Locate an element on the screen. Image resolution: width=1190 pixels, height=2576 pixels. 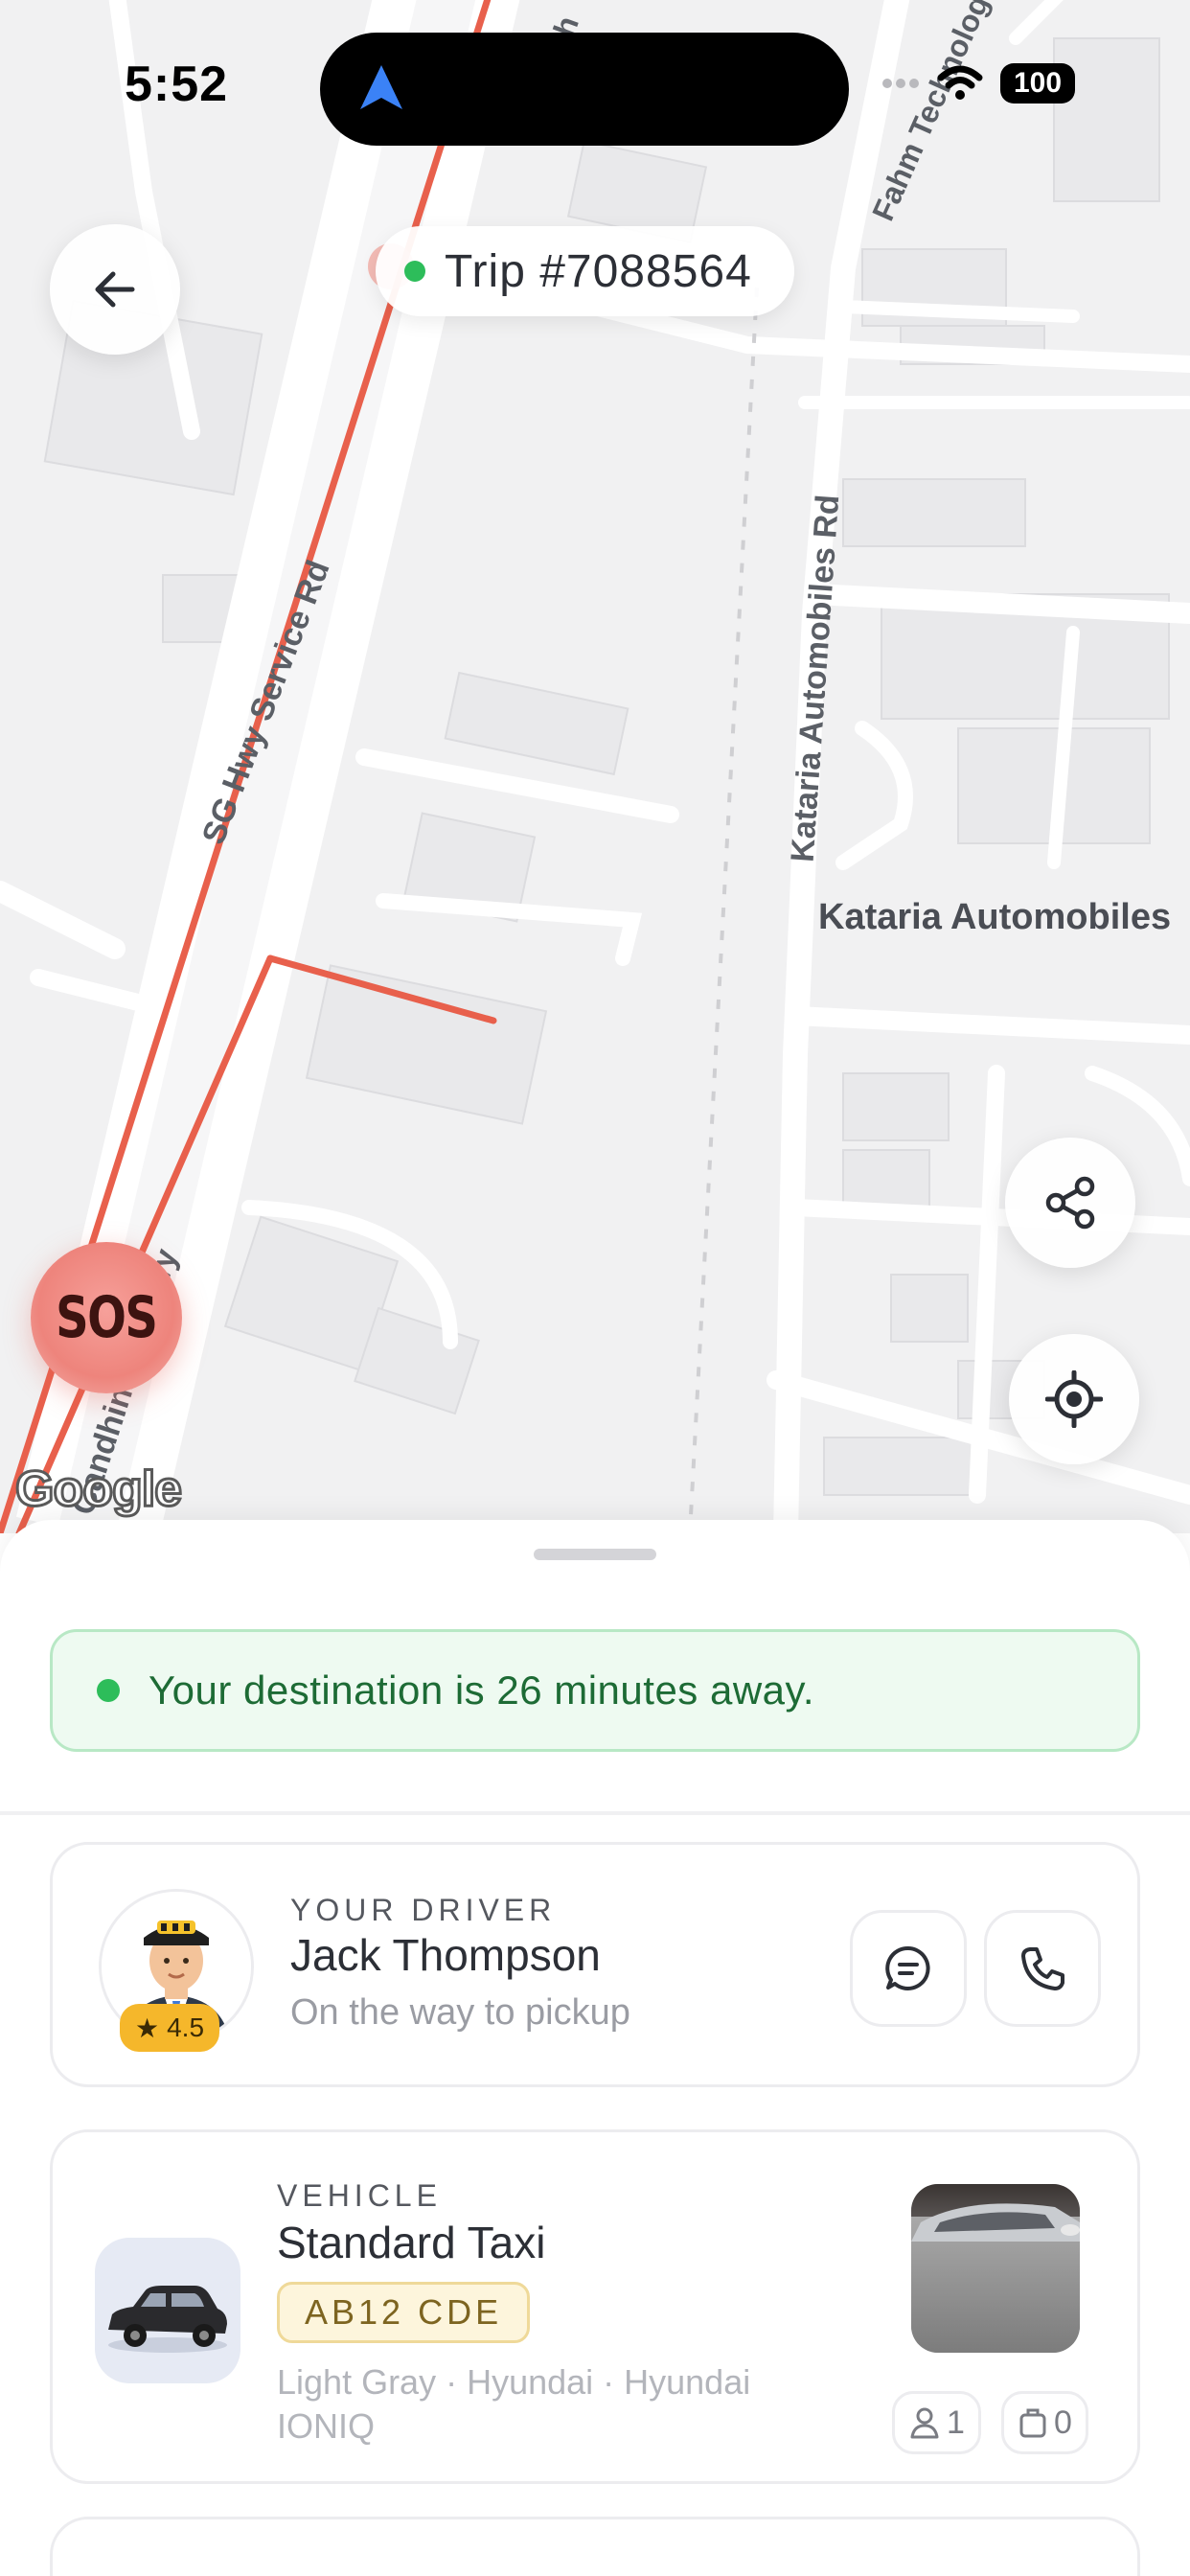
vehicle-description: Light Gray · Hyundai · Hyundai IONIQ is located at coordinates (514, 2404).